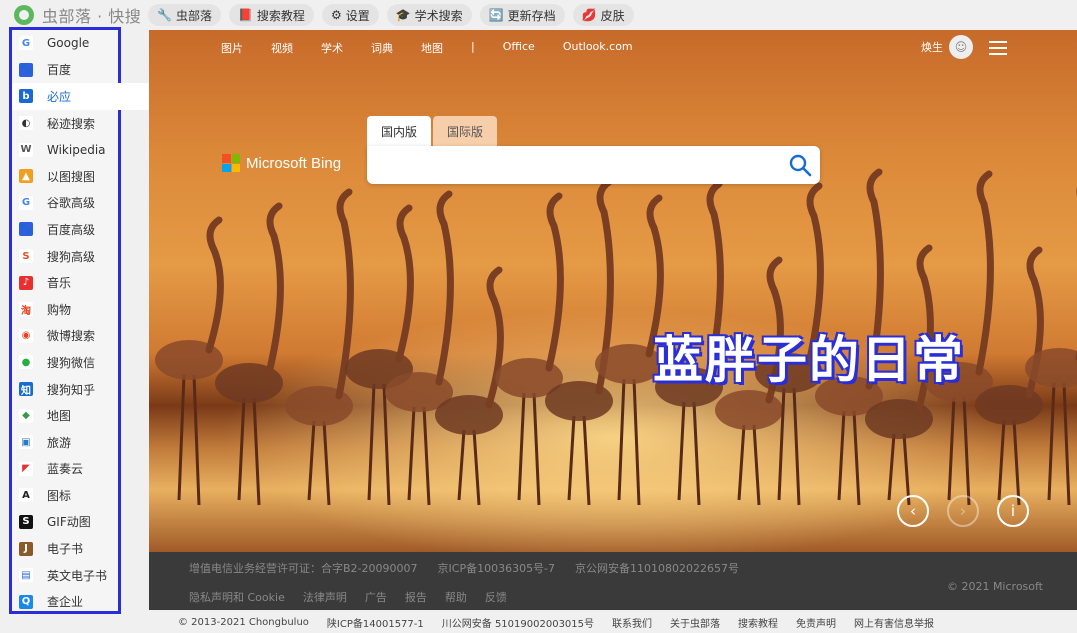 This screenshot has height=633, width=1077. Describe the element at coordinates (26, 601) in the screenshot. I see `engine-icon: Q` at that location.